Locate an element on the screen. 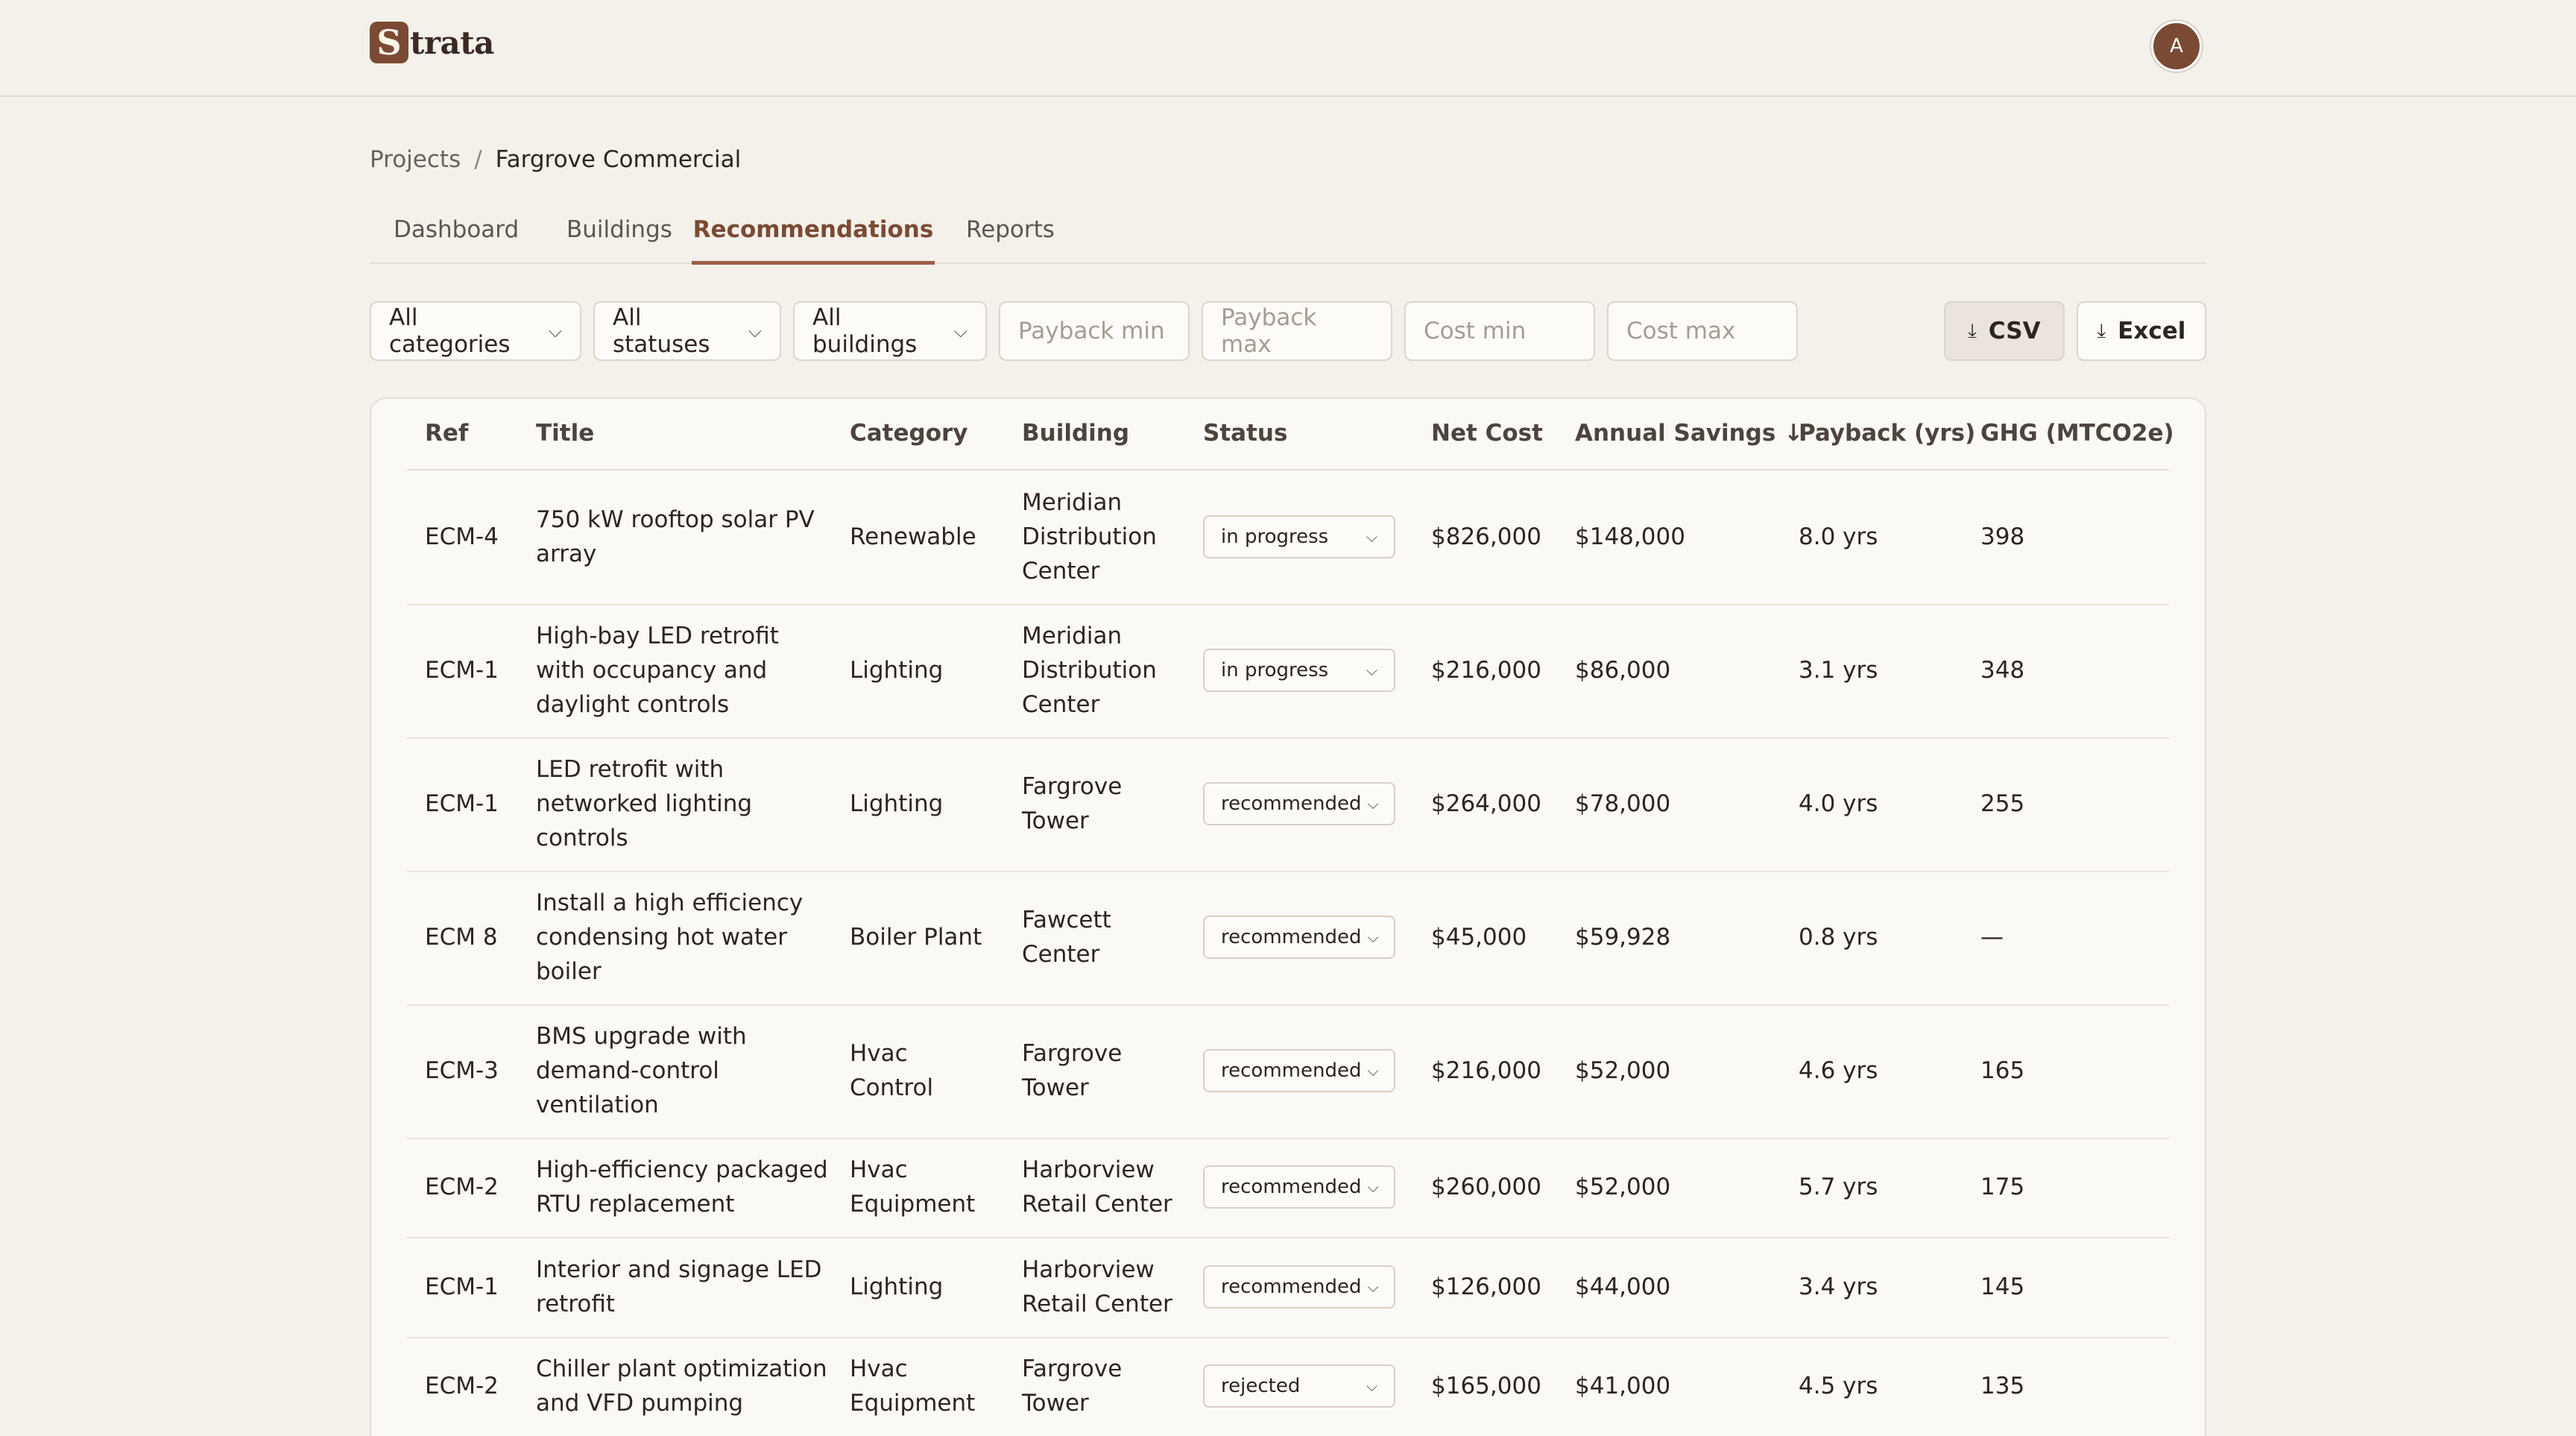  cell-payback: 0.8 yrs is located at coordinates (1838, 938).